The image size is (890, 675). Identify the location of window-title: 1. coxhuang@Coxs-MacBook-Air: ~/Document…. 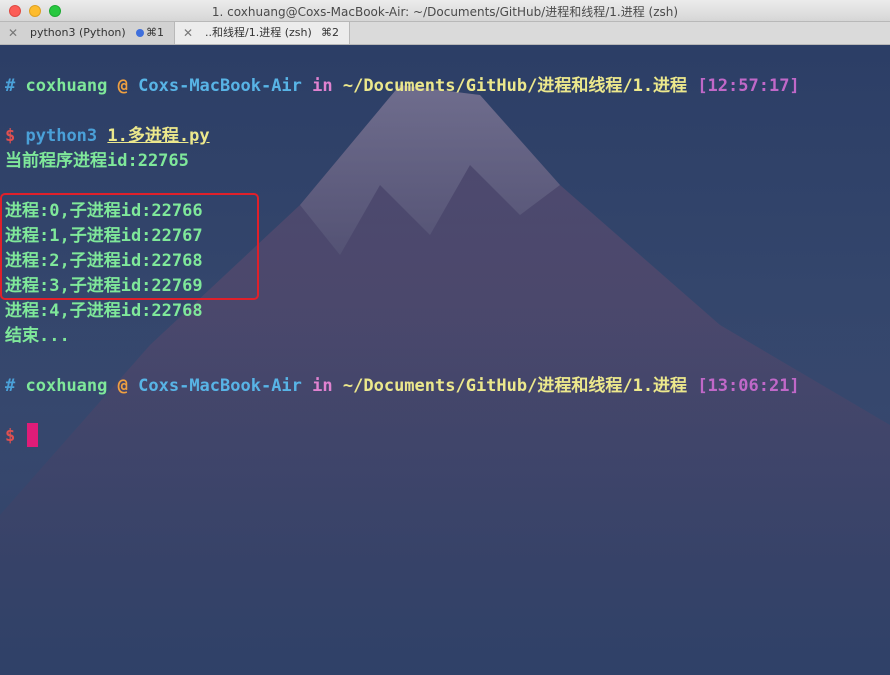
(445, 12).